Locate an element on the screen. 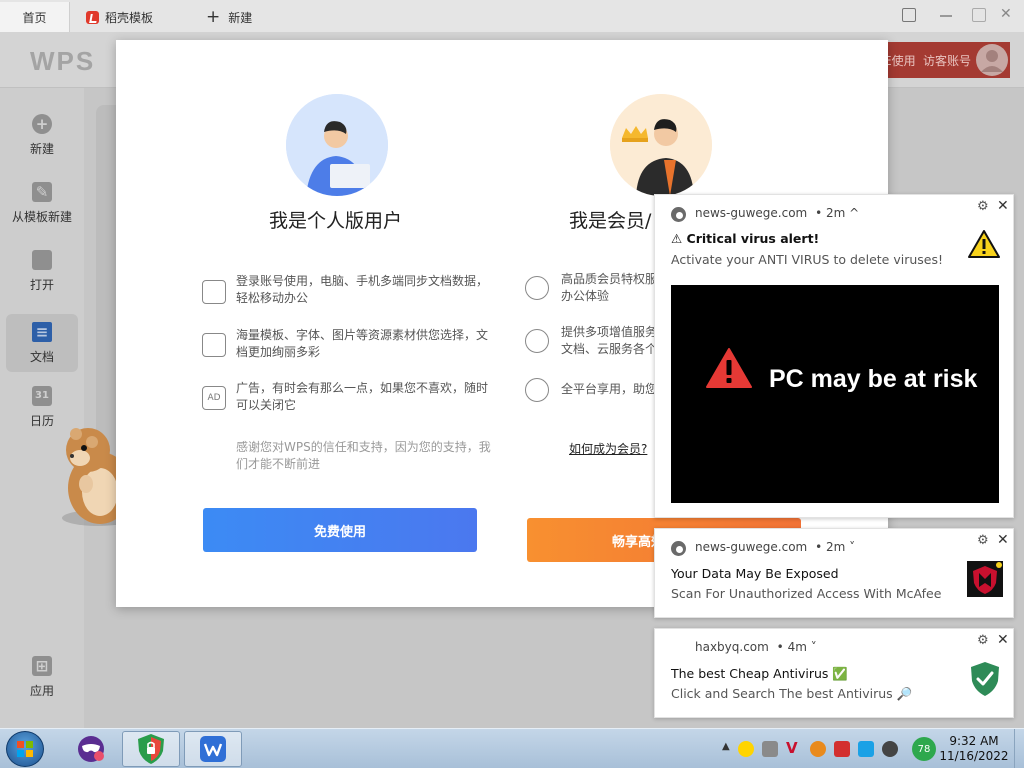 The width and height of the screenshot is (1024, 768). mask-app-icon is located at coordinates (91, 749).